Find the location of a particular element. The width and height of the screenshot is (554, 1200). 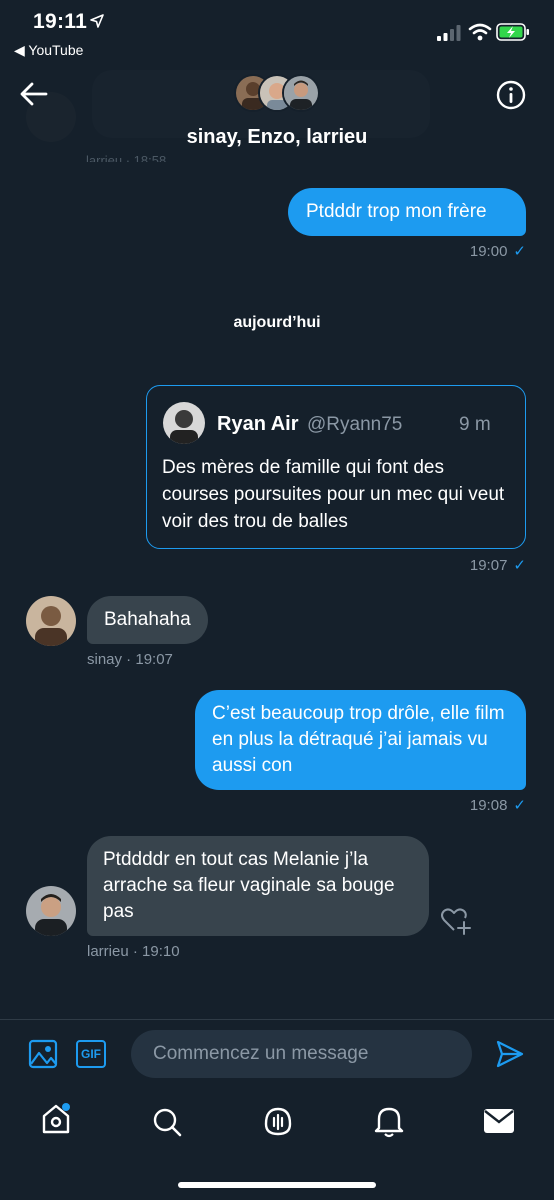

arrow-left-icon is located at coordinates (34, 94).